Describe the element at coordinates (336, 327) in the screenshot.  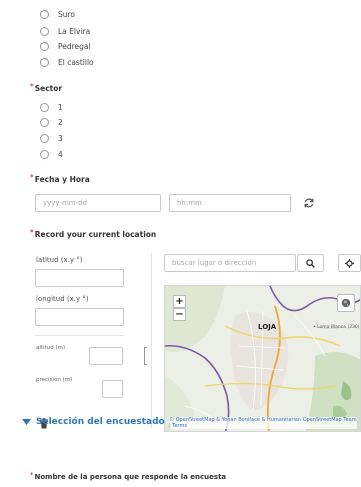
I see `map-place-label: • Loma Blanca (230)` at that location.